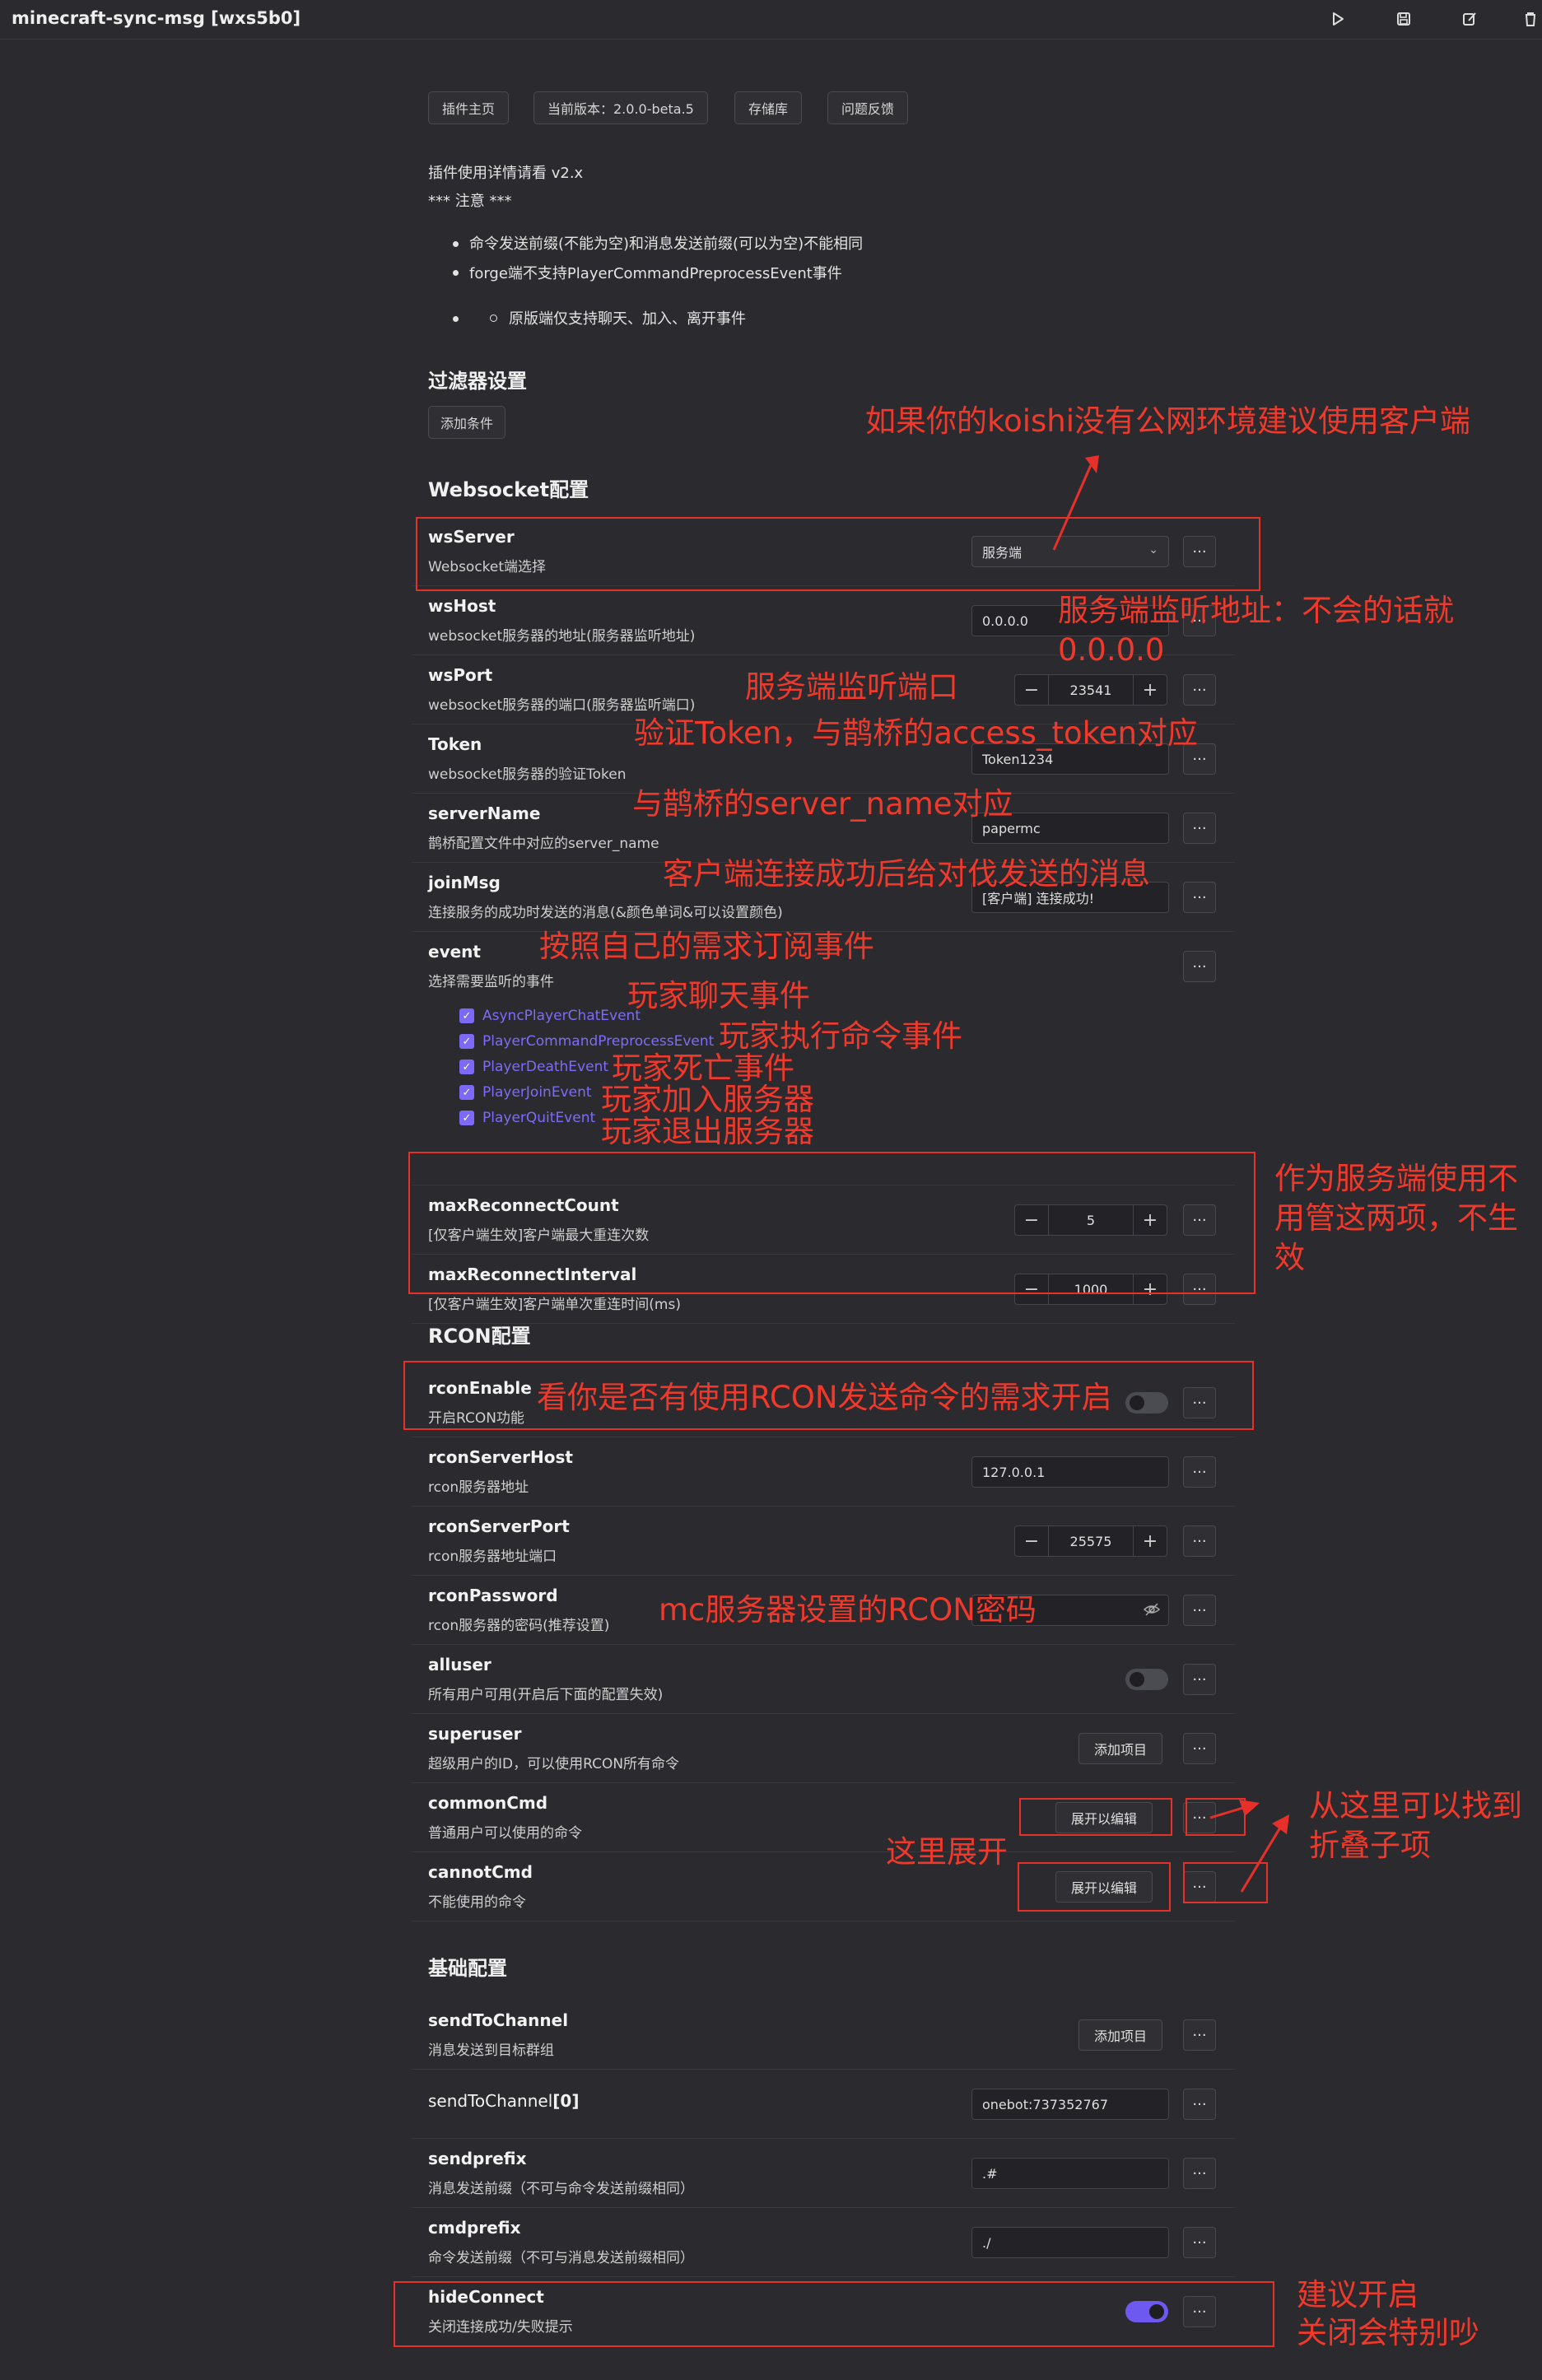 Image resolution: width=1542 pixels, height=2380 pixels. I want to click on annotation-text: 关闭会特别吵, so click(1388, 2332).